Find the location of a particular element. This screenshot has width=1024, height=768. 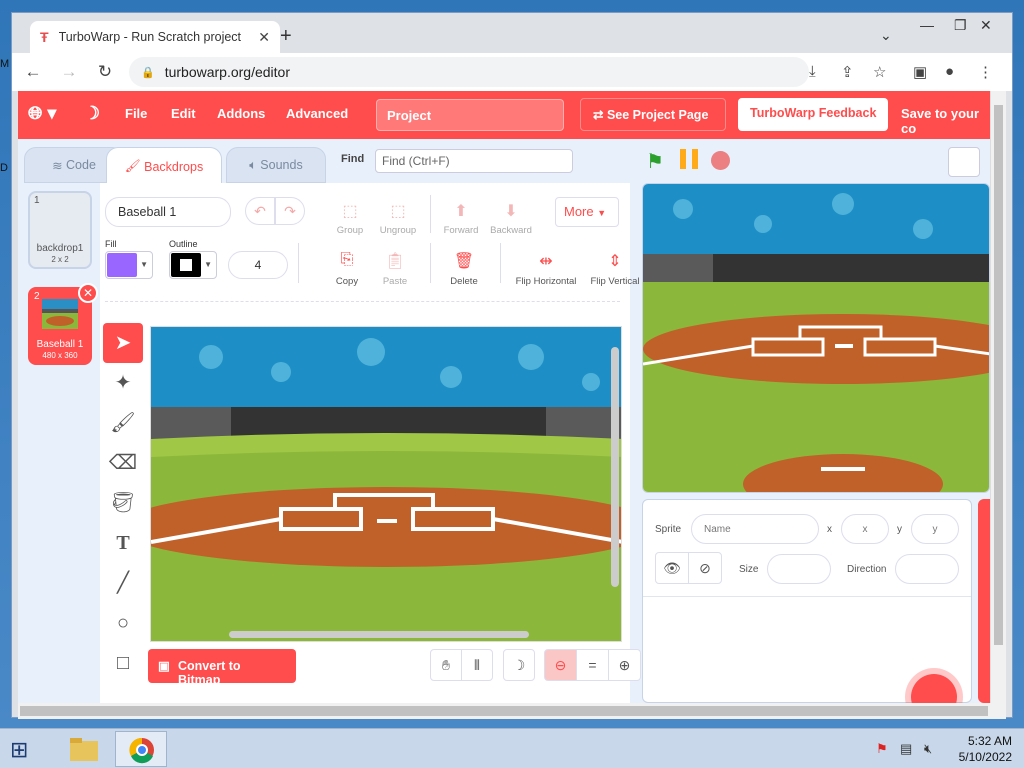

tab-search-icon: ⌄ is located at coordinates (886, 35).